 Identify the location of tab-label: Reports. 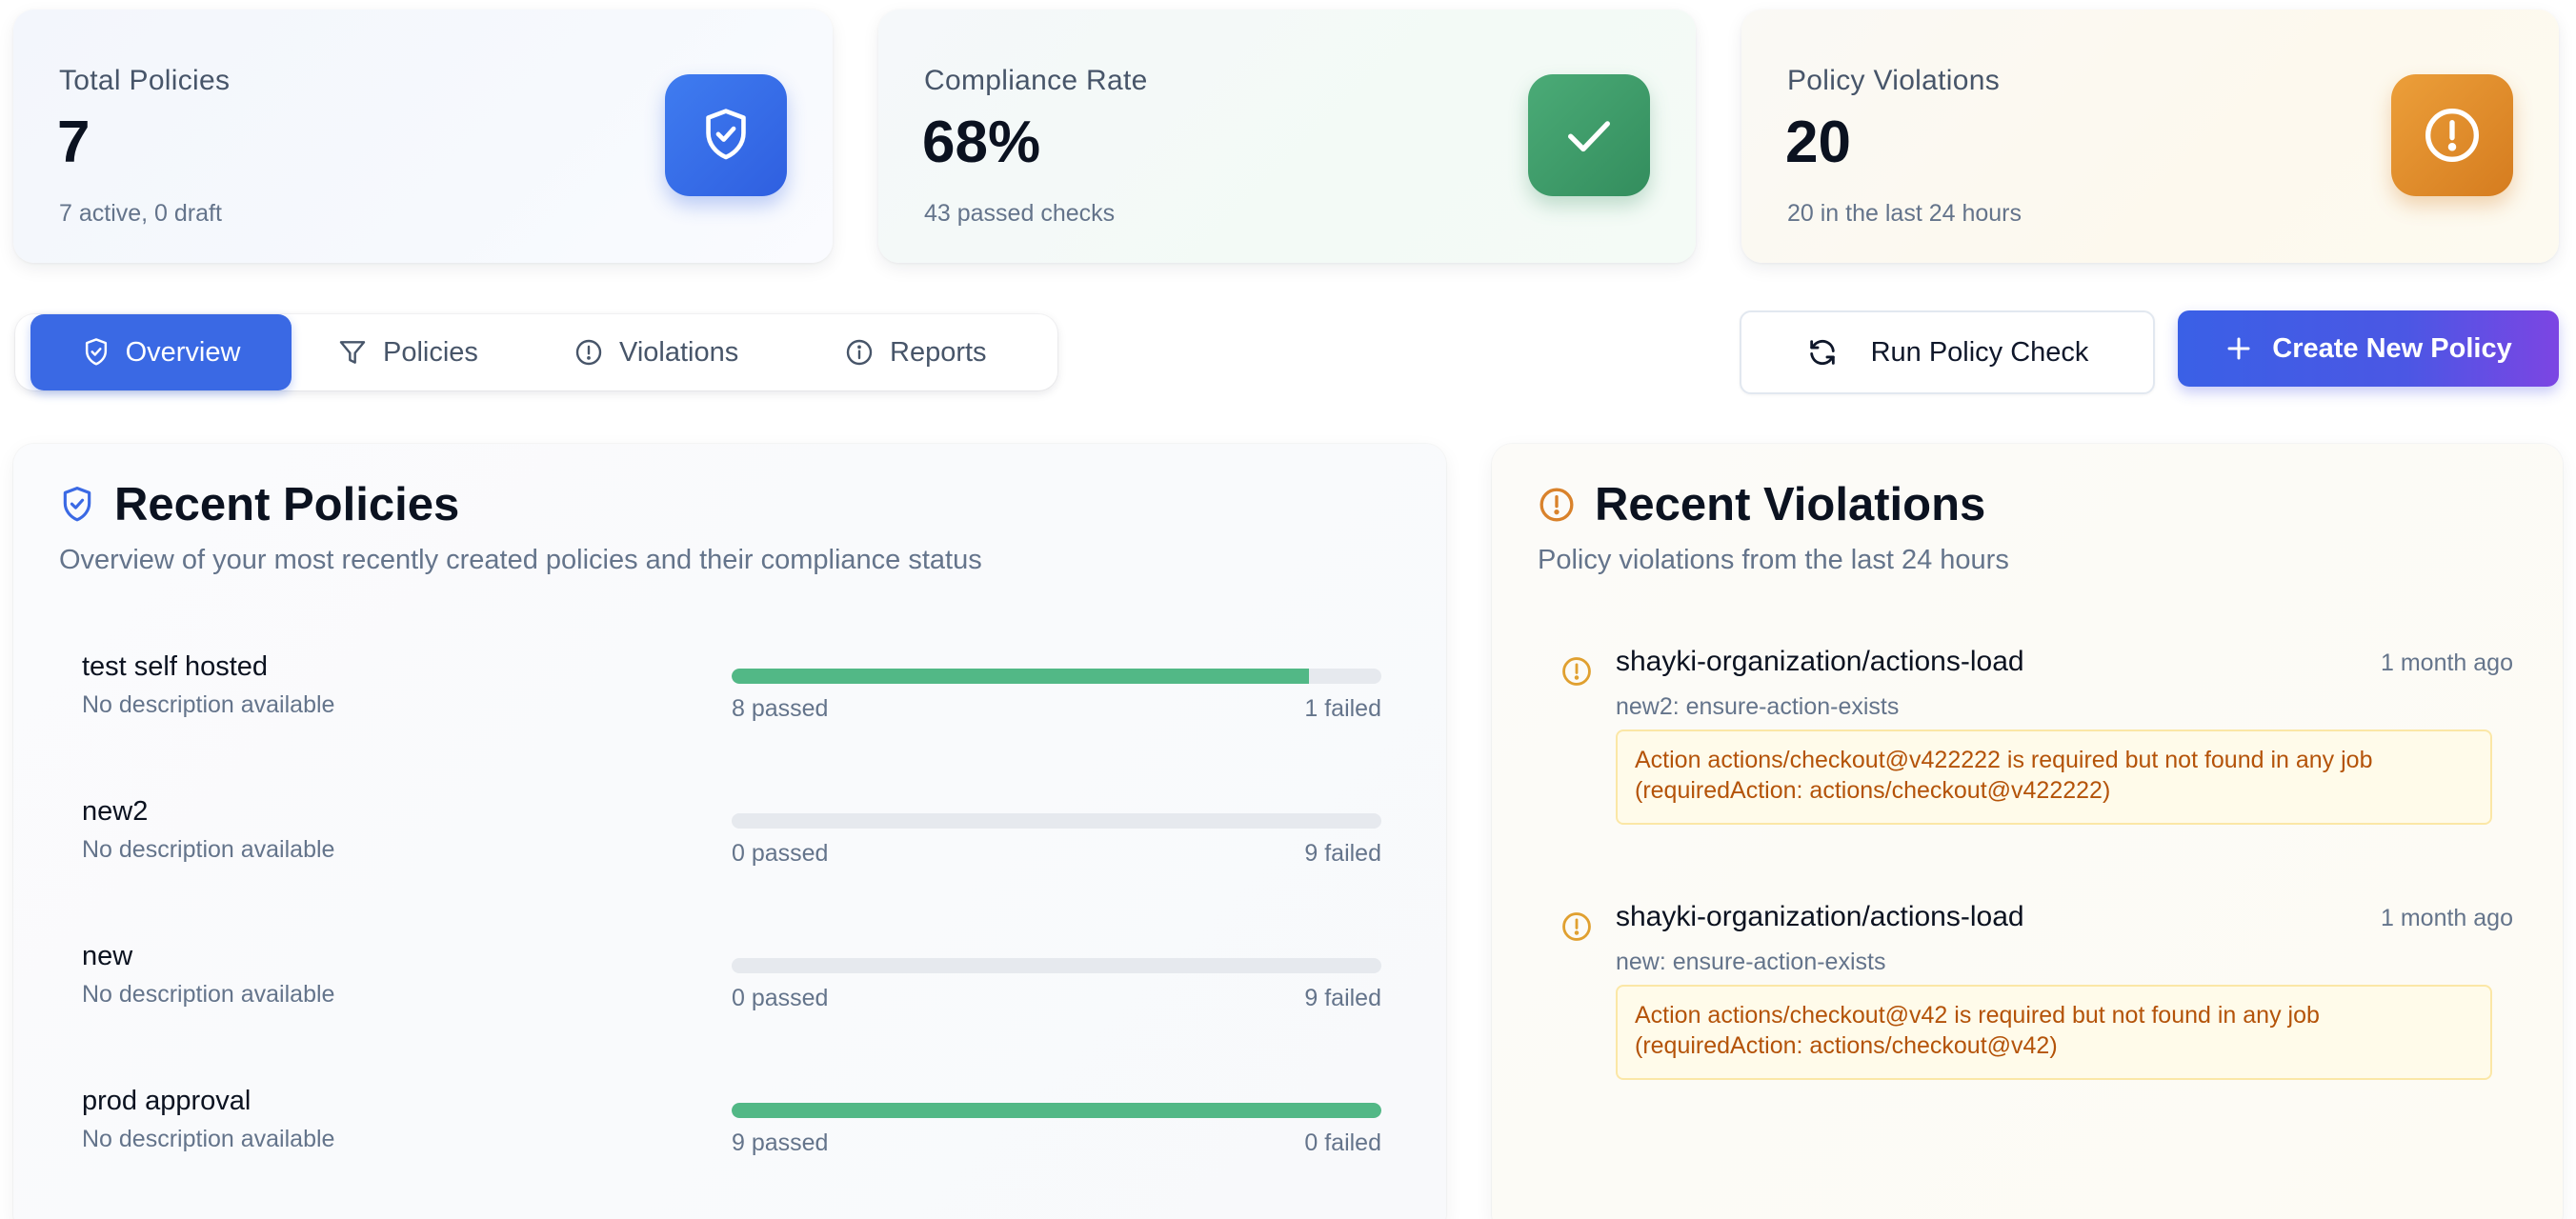
(939, 352).